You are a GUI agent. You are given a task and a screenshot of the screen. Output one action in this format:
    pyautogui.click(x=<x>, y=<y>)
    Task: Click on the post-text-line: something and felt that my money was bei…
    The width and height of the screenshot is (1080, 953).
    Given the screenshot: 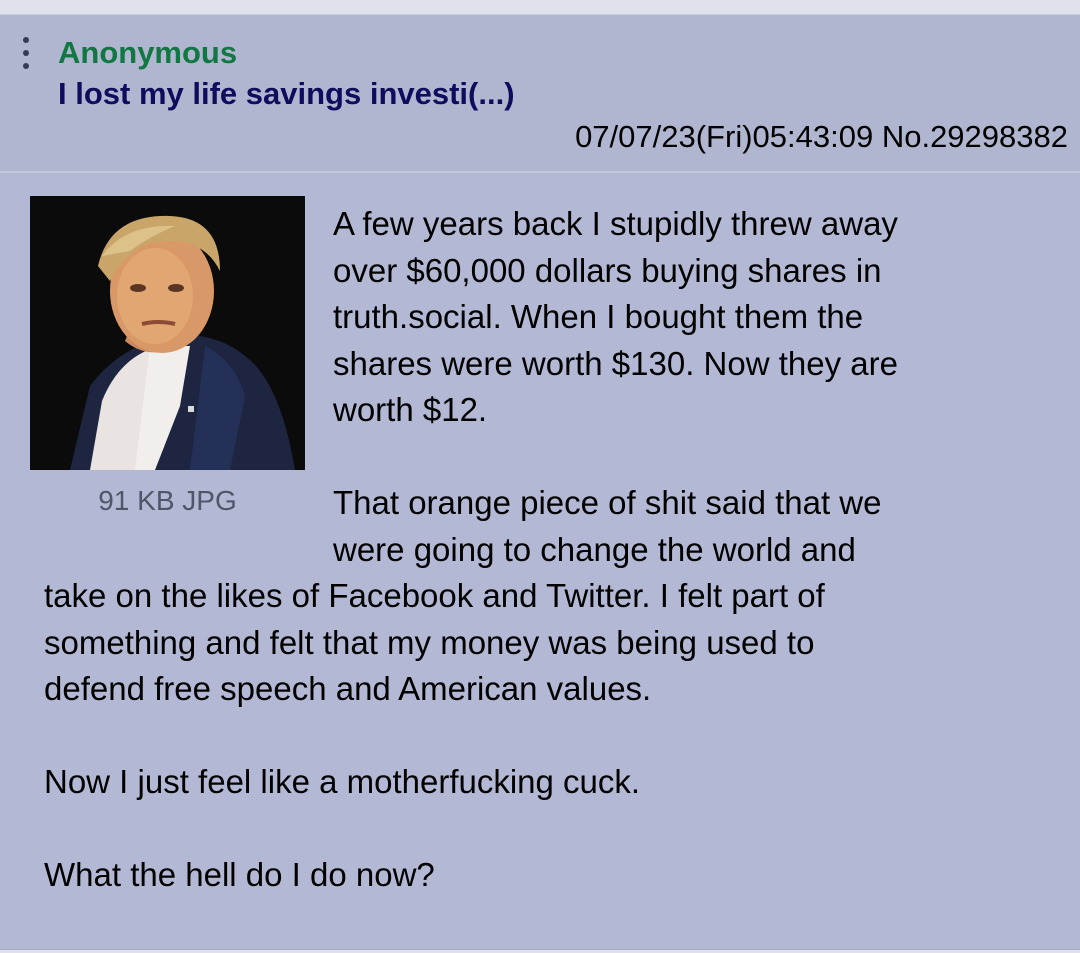 What is the action you would take?
    pyautogui.click(x=429, y=642)
    